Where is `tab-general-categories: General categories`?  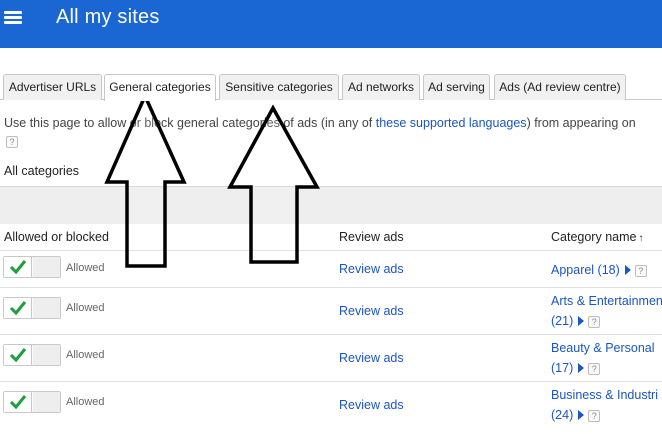 tab-general-categories: General categories is located at coordinates (160, 87).